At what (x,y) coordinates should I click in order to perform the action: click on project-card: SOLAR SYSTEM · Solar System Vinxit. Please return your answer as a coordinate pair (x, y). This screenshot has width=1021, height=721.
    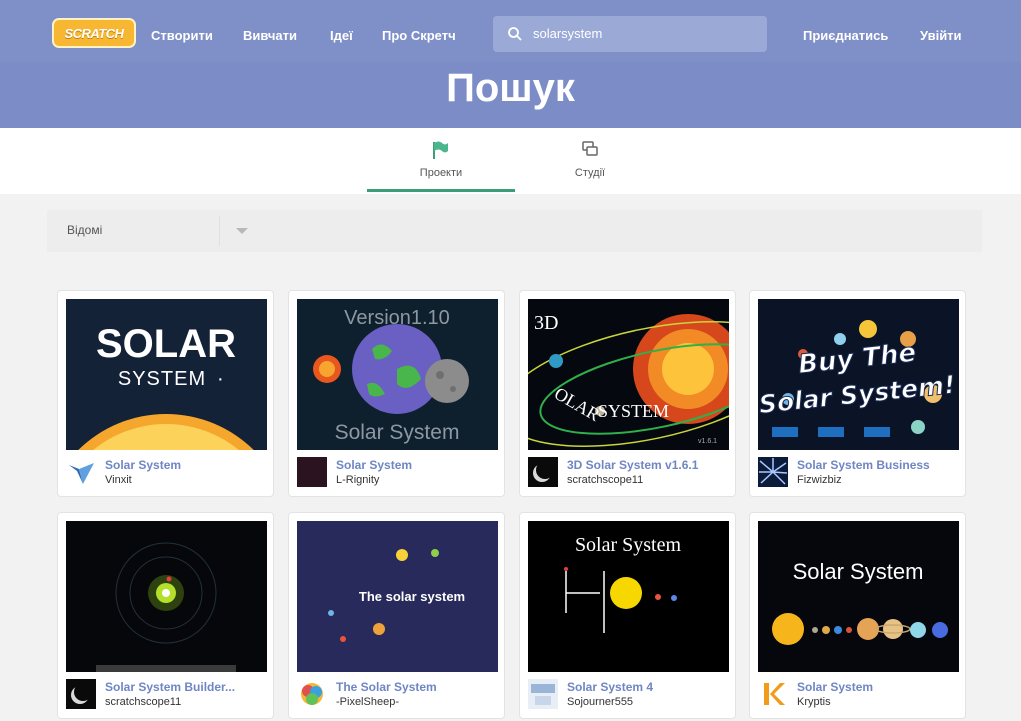
    Looking at the image, I should click on (165, 393).